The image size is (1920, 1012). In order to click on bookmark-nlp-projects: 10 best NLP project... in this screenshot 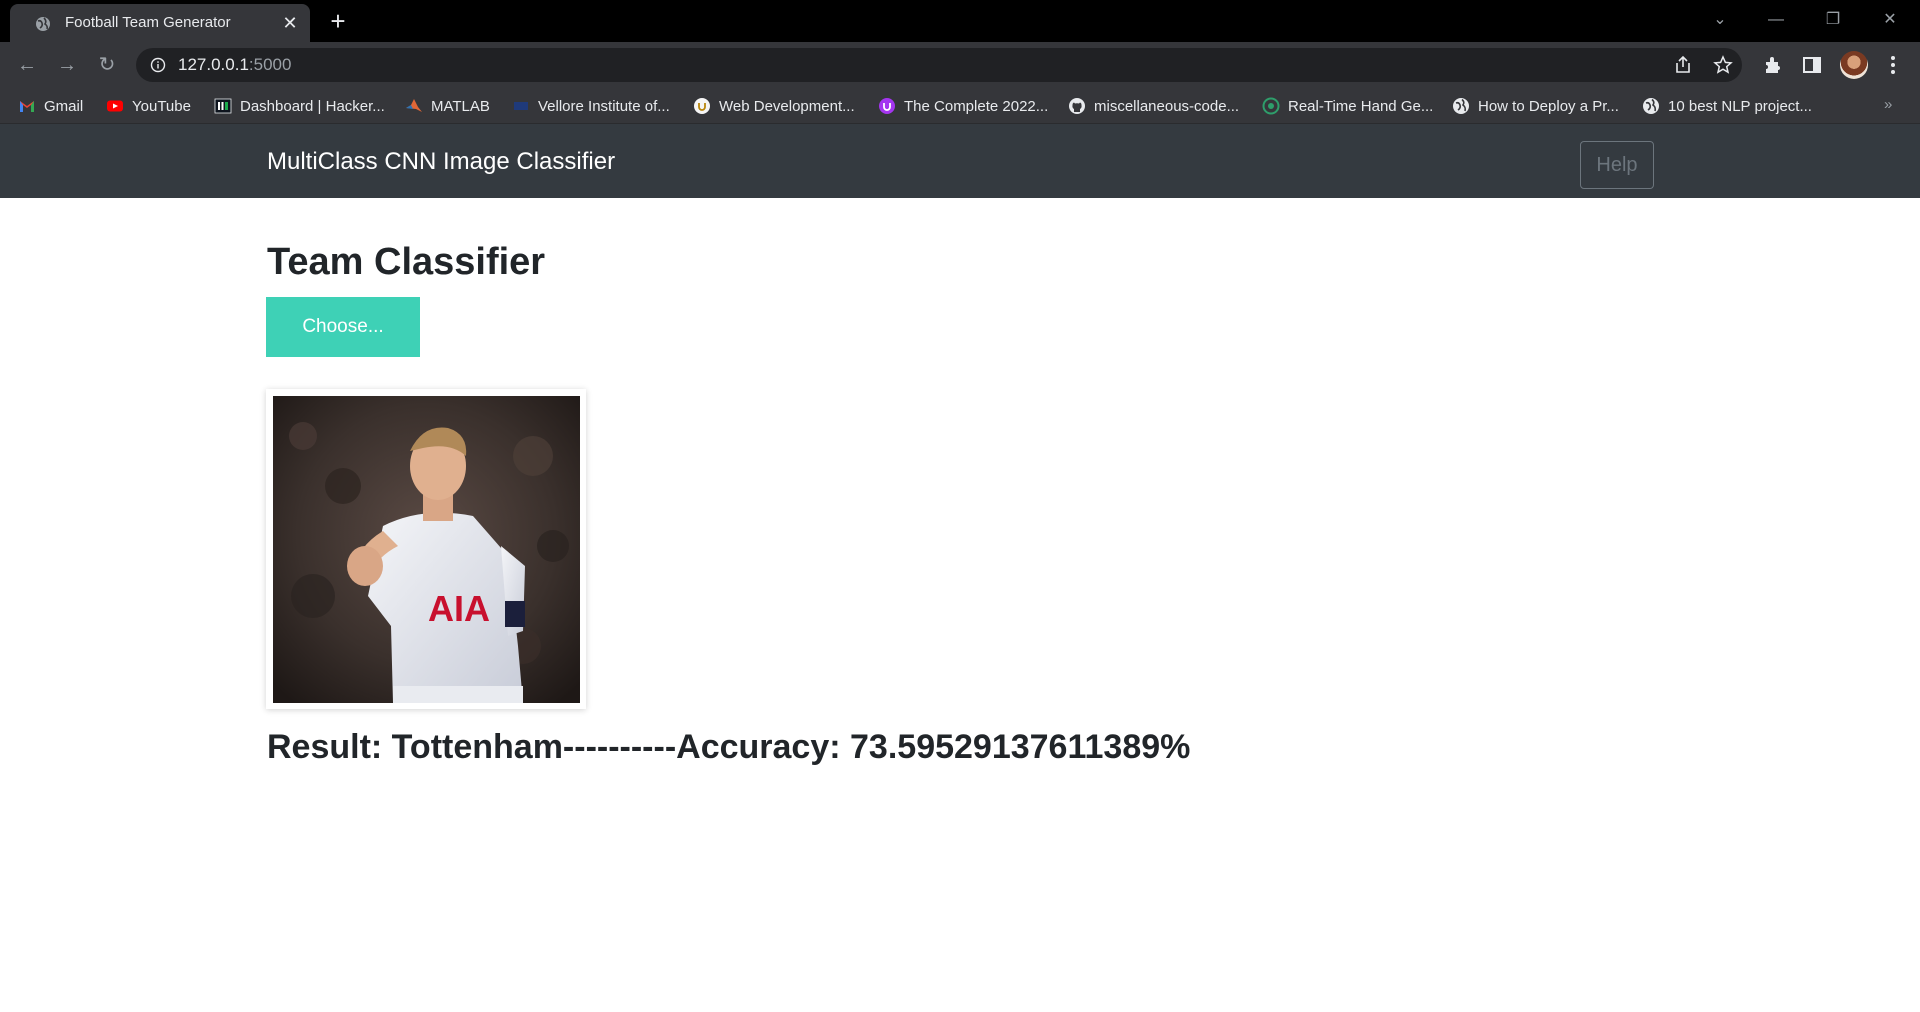, I will do `click(1727, 106)`.